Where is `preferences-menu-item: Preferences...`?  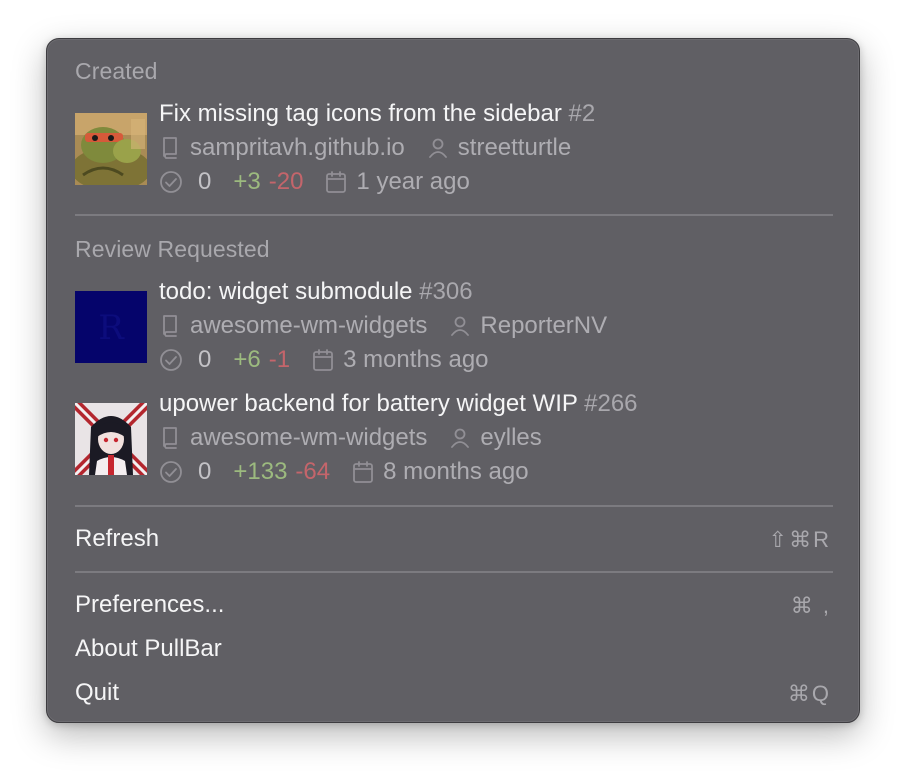 preferences-menu-item: Preferences... is located at coordinates (149, 605).